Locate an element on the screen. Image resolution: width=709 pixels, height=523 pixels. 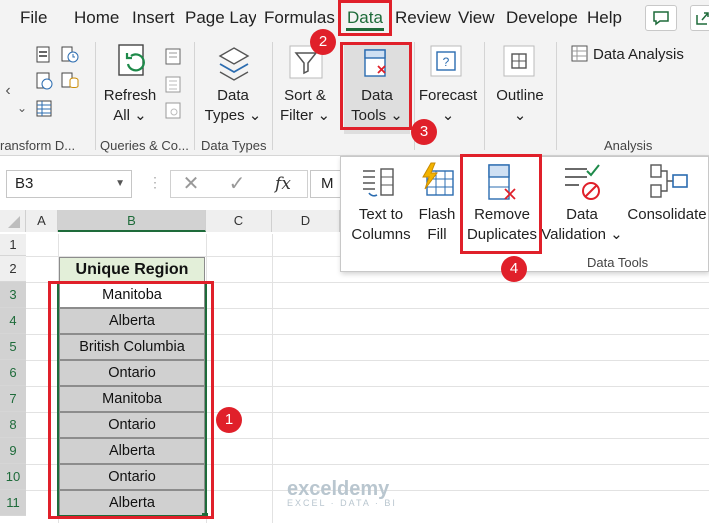
share-button is located at coordinates (699, 18).